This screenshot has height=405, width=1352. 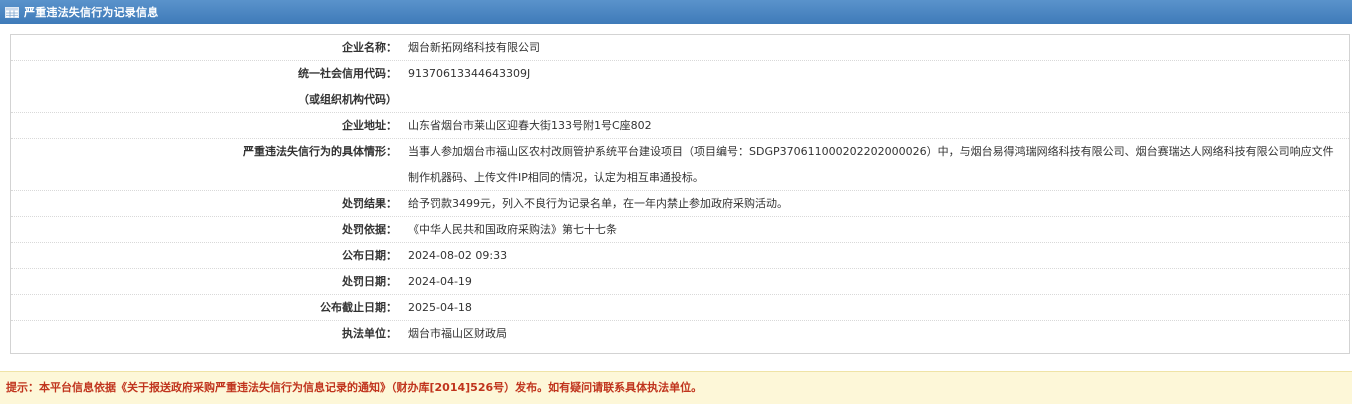 I want to click on publish-end-date-value: 2025-04-18, so click(x=440, y=307).